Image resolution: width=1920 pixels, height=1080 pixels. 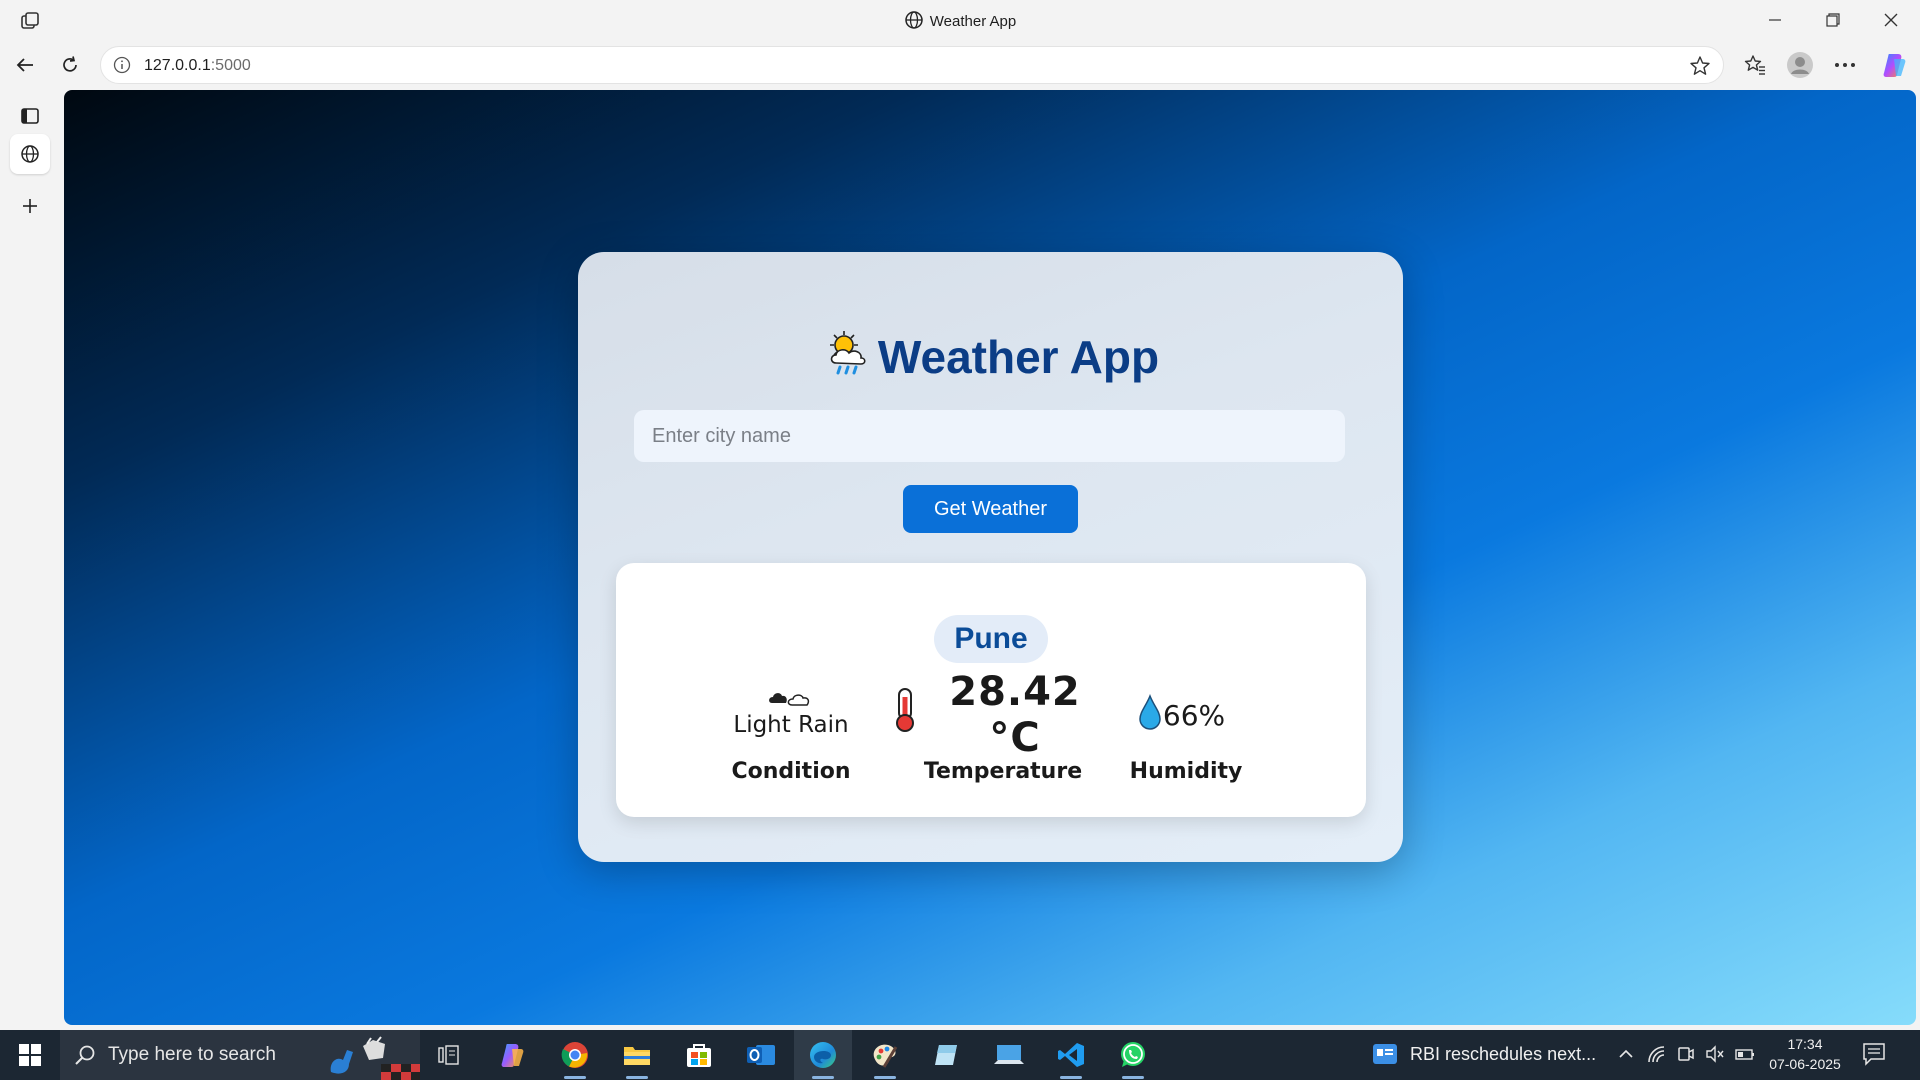 I want to click on city-name: Pune, so click(x=991, y=639).